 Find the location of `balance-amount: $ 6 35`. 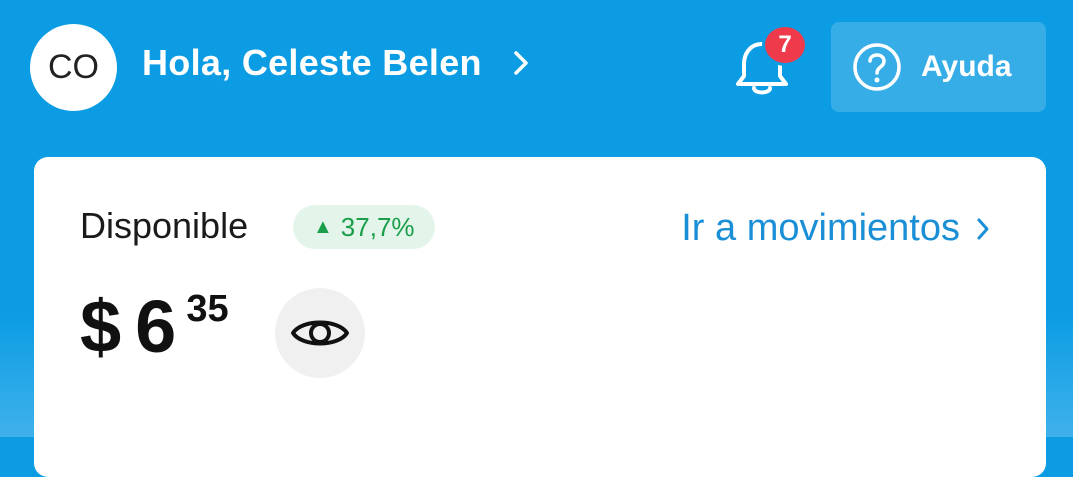

balance-amount: $ 6 35 is located at coordinates (154, 327).